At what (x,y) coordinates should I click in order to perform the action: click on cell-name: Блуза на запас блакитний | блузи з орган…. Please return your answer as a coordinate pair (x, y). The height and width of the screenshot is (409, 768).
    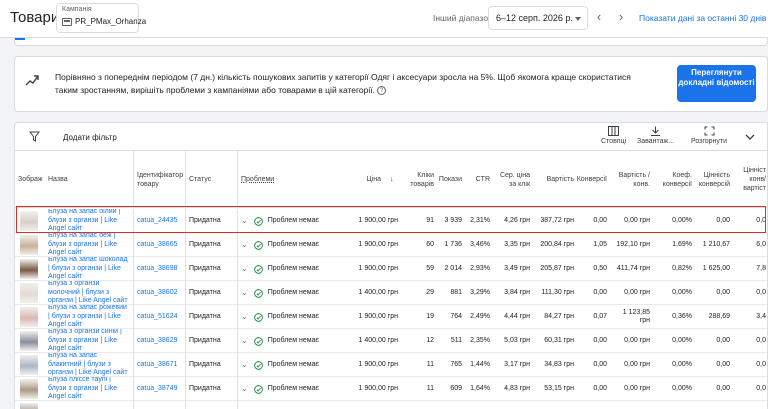
    Looking at the image, I should click on (89, 365).